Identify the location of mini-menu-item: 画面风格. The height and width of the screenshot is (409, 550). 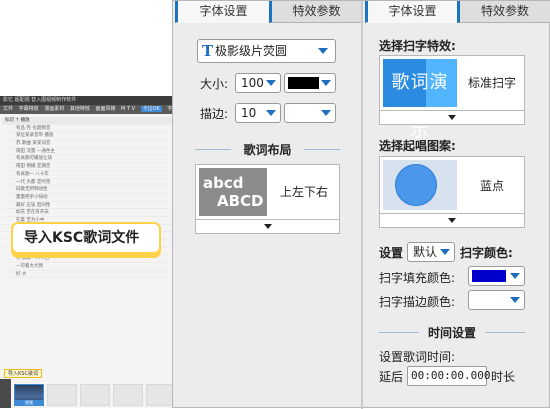
(105, 109).